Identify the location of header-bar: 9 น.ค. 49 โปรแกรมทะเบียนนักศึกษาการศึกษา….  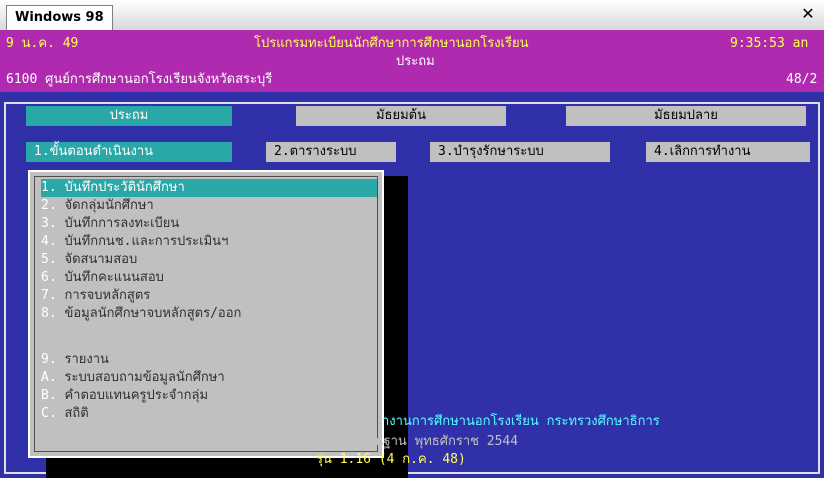
(412, 61).